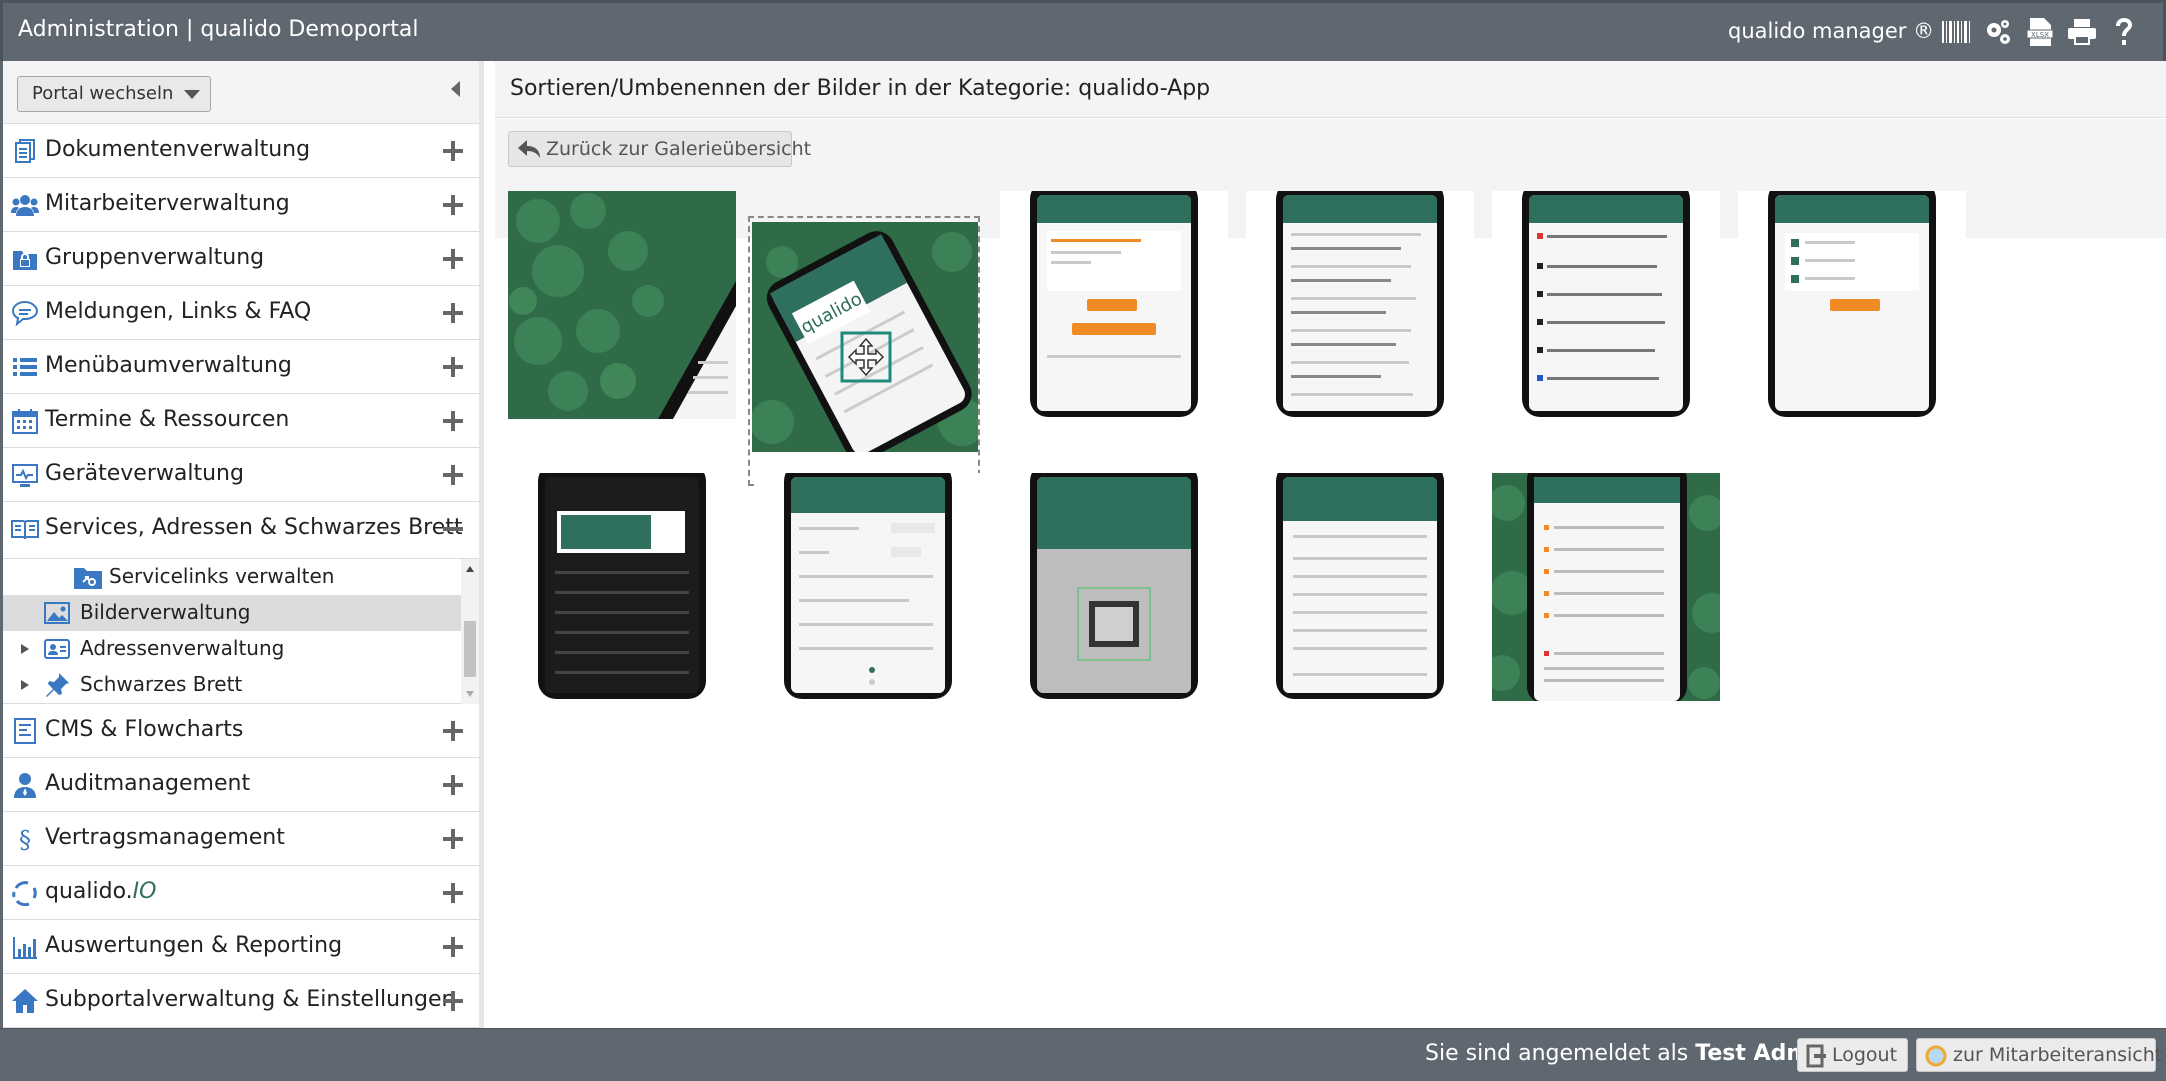  Describe the element at coordinates (1865, 1055) in the screenshot. I see `logout-label: Logout` at that location.